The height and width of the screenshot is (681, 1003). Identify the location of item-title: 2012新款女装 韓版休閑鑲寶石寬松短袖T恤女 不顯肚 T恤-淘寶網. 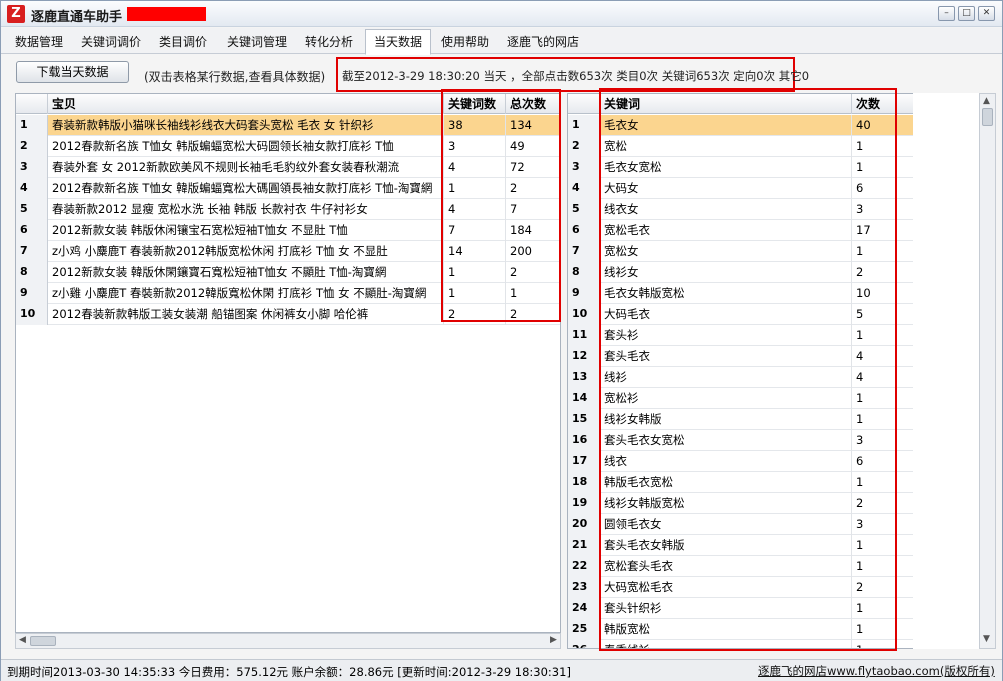
(246, 272).